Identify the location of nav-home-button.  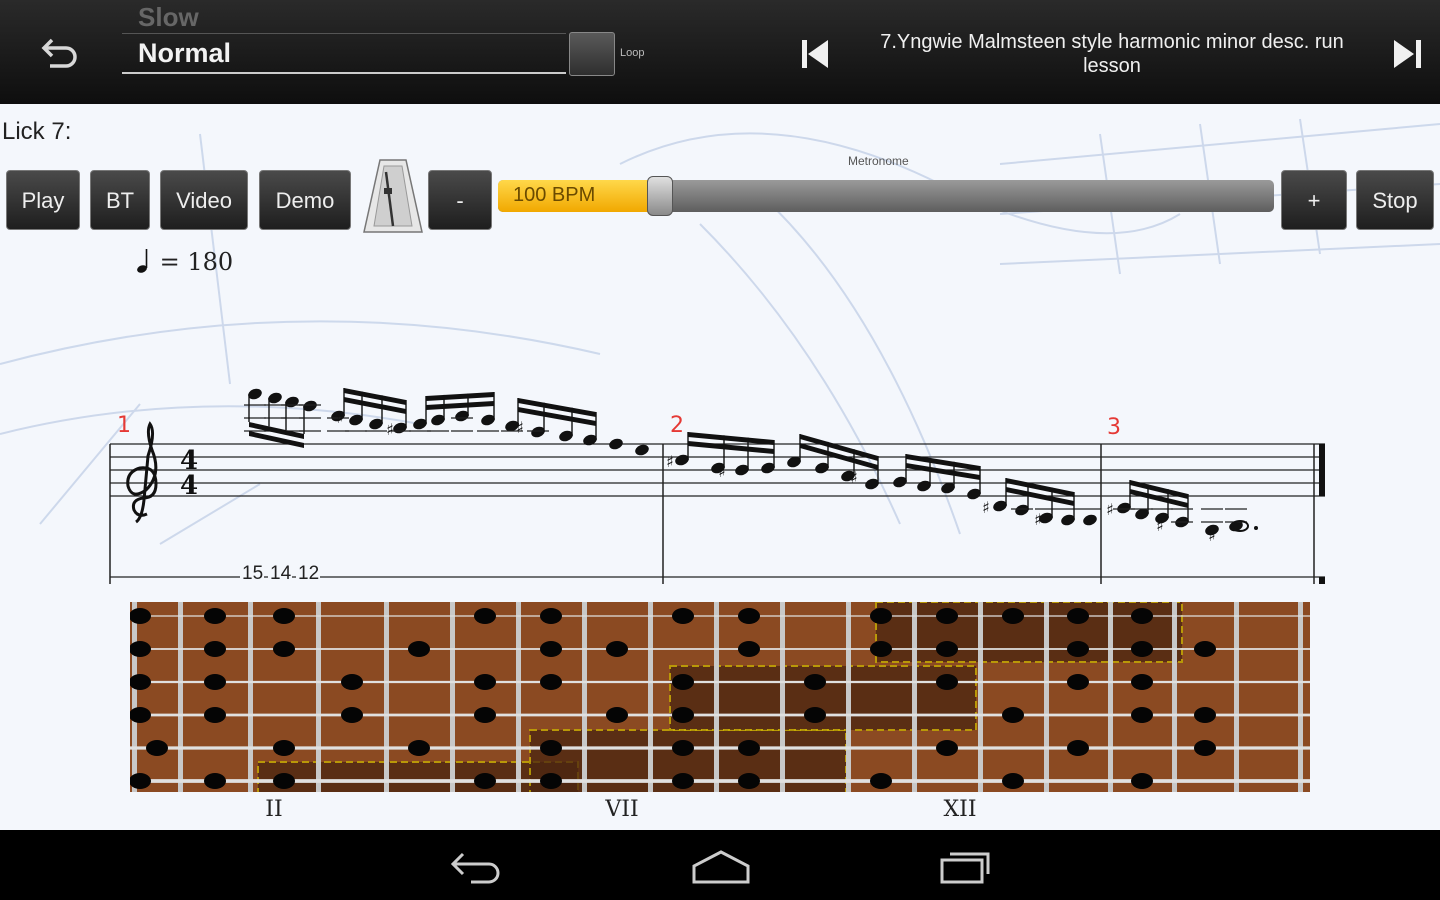
(721, 866).